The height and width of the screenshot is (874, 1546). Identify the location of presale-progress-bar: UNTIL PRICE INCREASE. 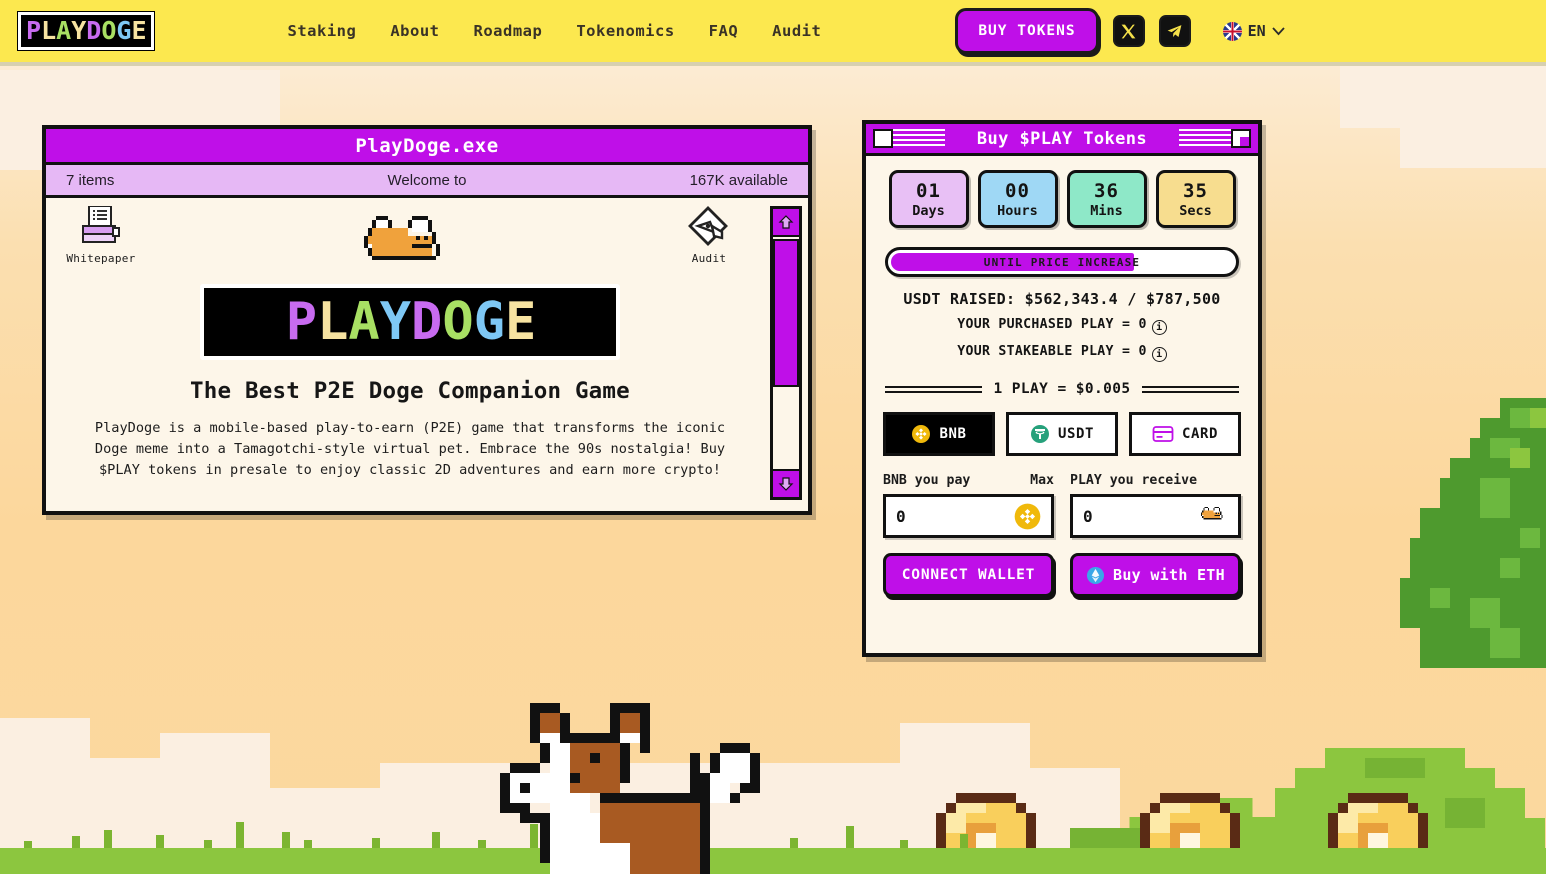
(1062, 262).